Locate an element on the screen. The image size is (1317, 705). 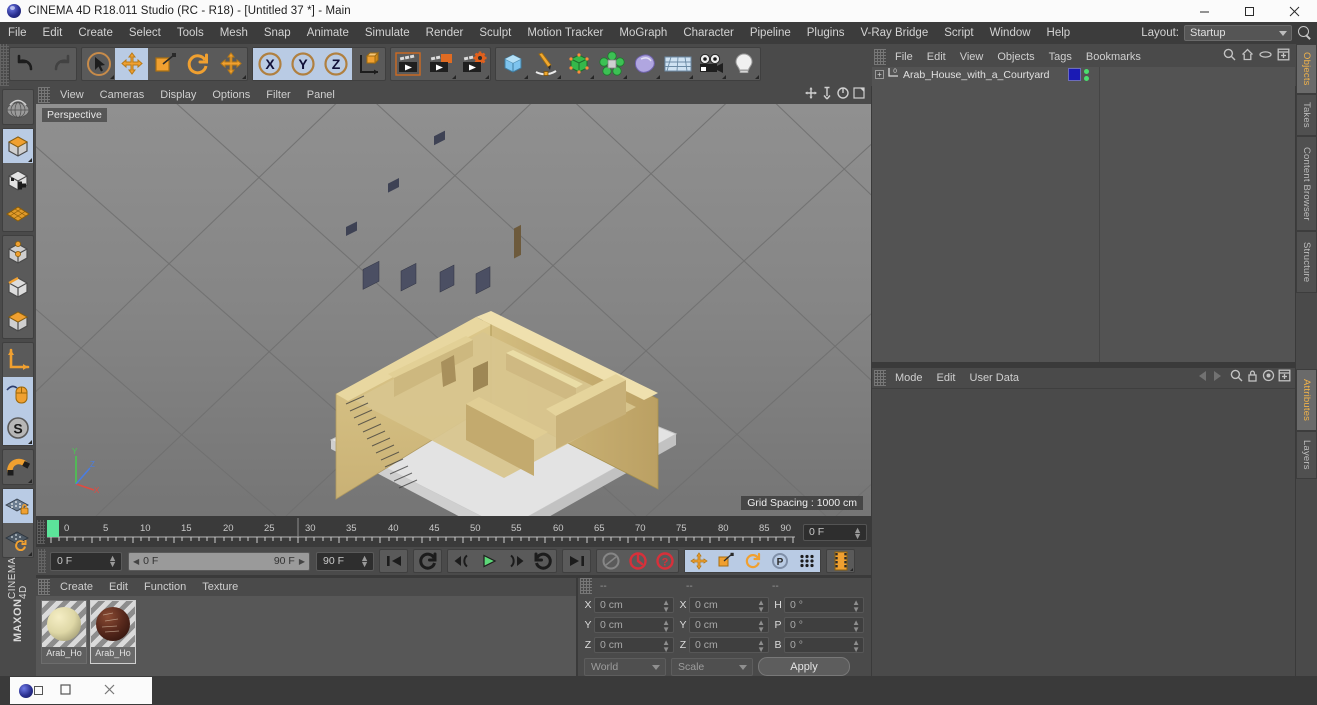
rotate-tool-icon is located at coordinates (197, 64).